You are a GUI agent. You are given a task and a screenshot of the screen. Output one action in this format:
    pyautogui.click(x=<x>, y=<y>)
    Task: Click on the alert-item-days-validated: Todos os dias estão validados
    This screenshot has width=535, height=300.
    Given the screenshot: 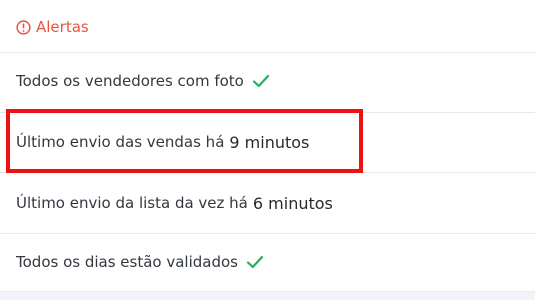 What is the action you would take?
    pyautogui.click(x=275, y=262)
    